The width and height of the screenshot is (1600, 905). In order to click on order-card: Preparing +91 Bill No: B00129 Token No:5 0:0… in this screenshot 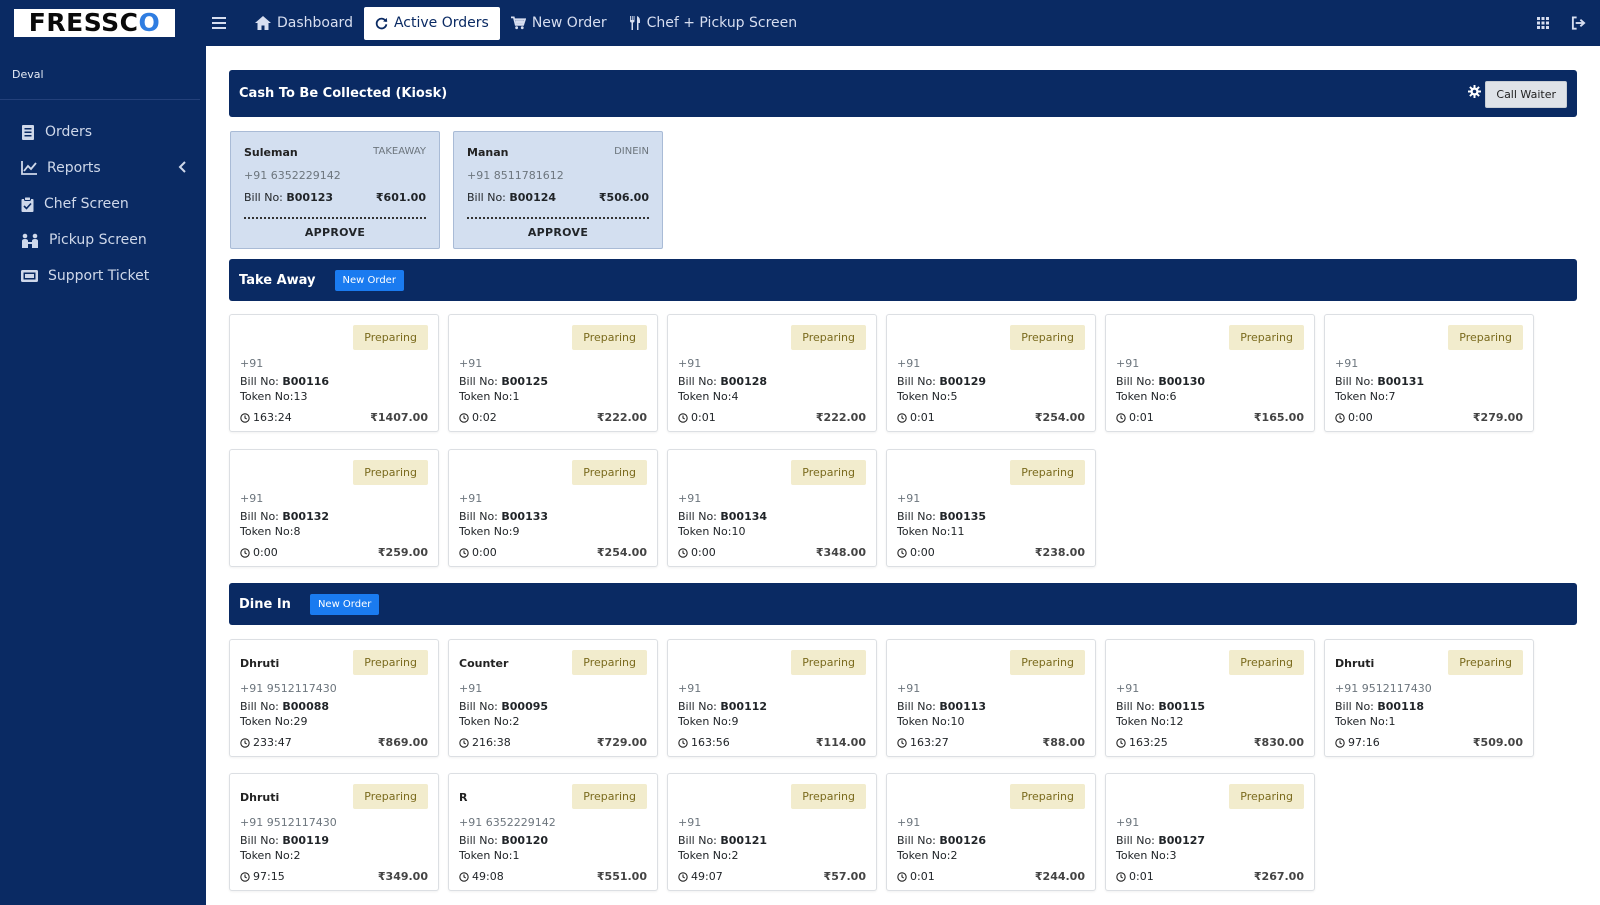, I will do `click(991, 373)`.